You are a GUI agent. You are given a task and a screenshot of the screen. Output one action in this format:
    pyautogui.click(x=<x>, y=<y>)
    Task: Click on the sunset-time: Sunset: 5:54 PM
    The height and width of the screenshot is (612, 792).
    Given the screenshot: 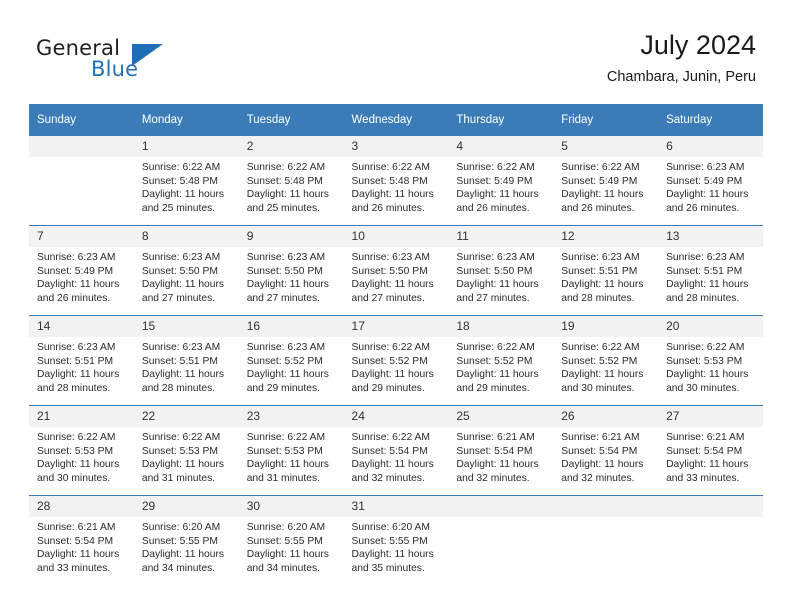 What is the action you would take?
    pyautogui.click(x=494, y=451)
    